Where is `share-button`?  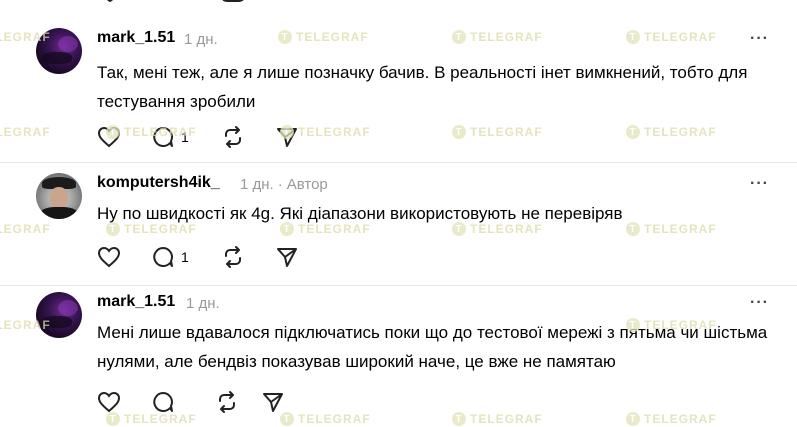 share-button is located at coordinates (273, 402).